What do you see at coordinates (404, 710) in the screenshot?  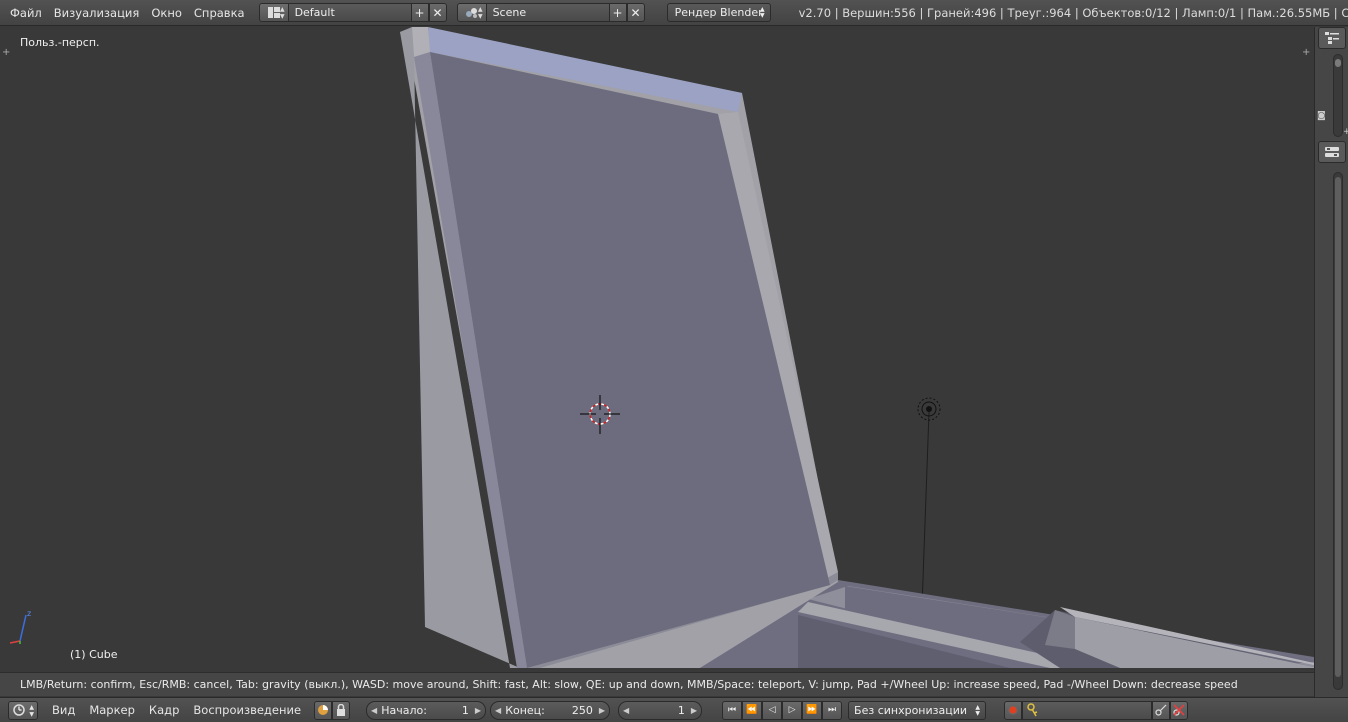 I see `start-frame-label: Начало:` at bounding box center [404, 710].